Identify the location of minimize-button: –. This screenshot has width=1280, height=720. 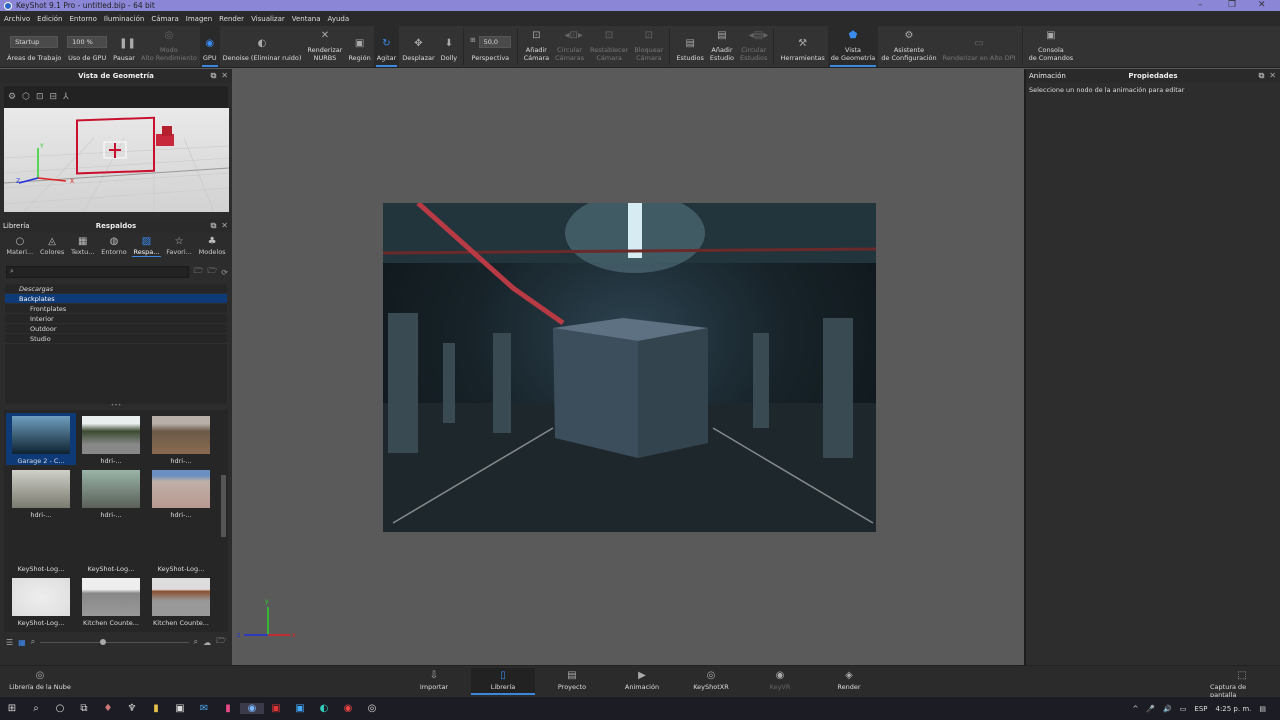
(1200, 5).